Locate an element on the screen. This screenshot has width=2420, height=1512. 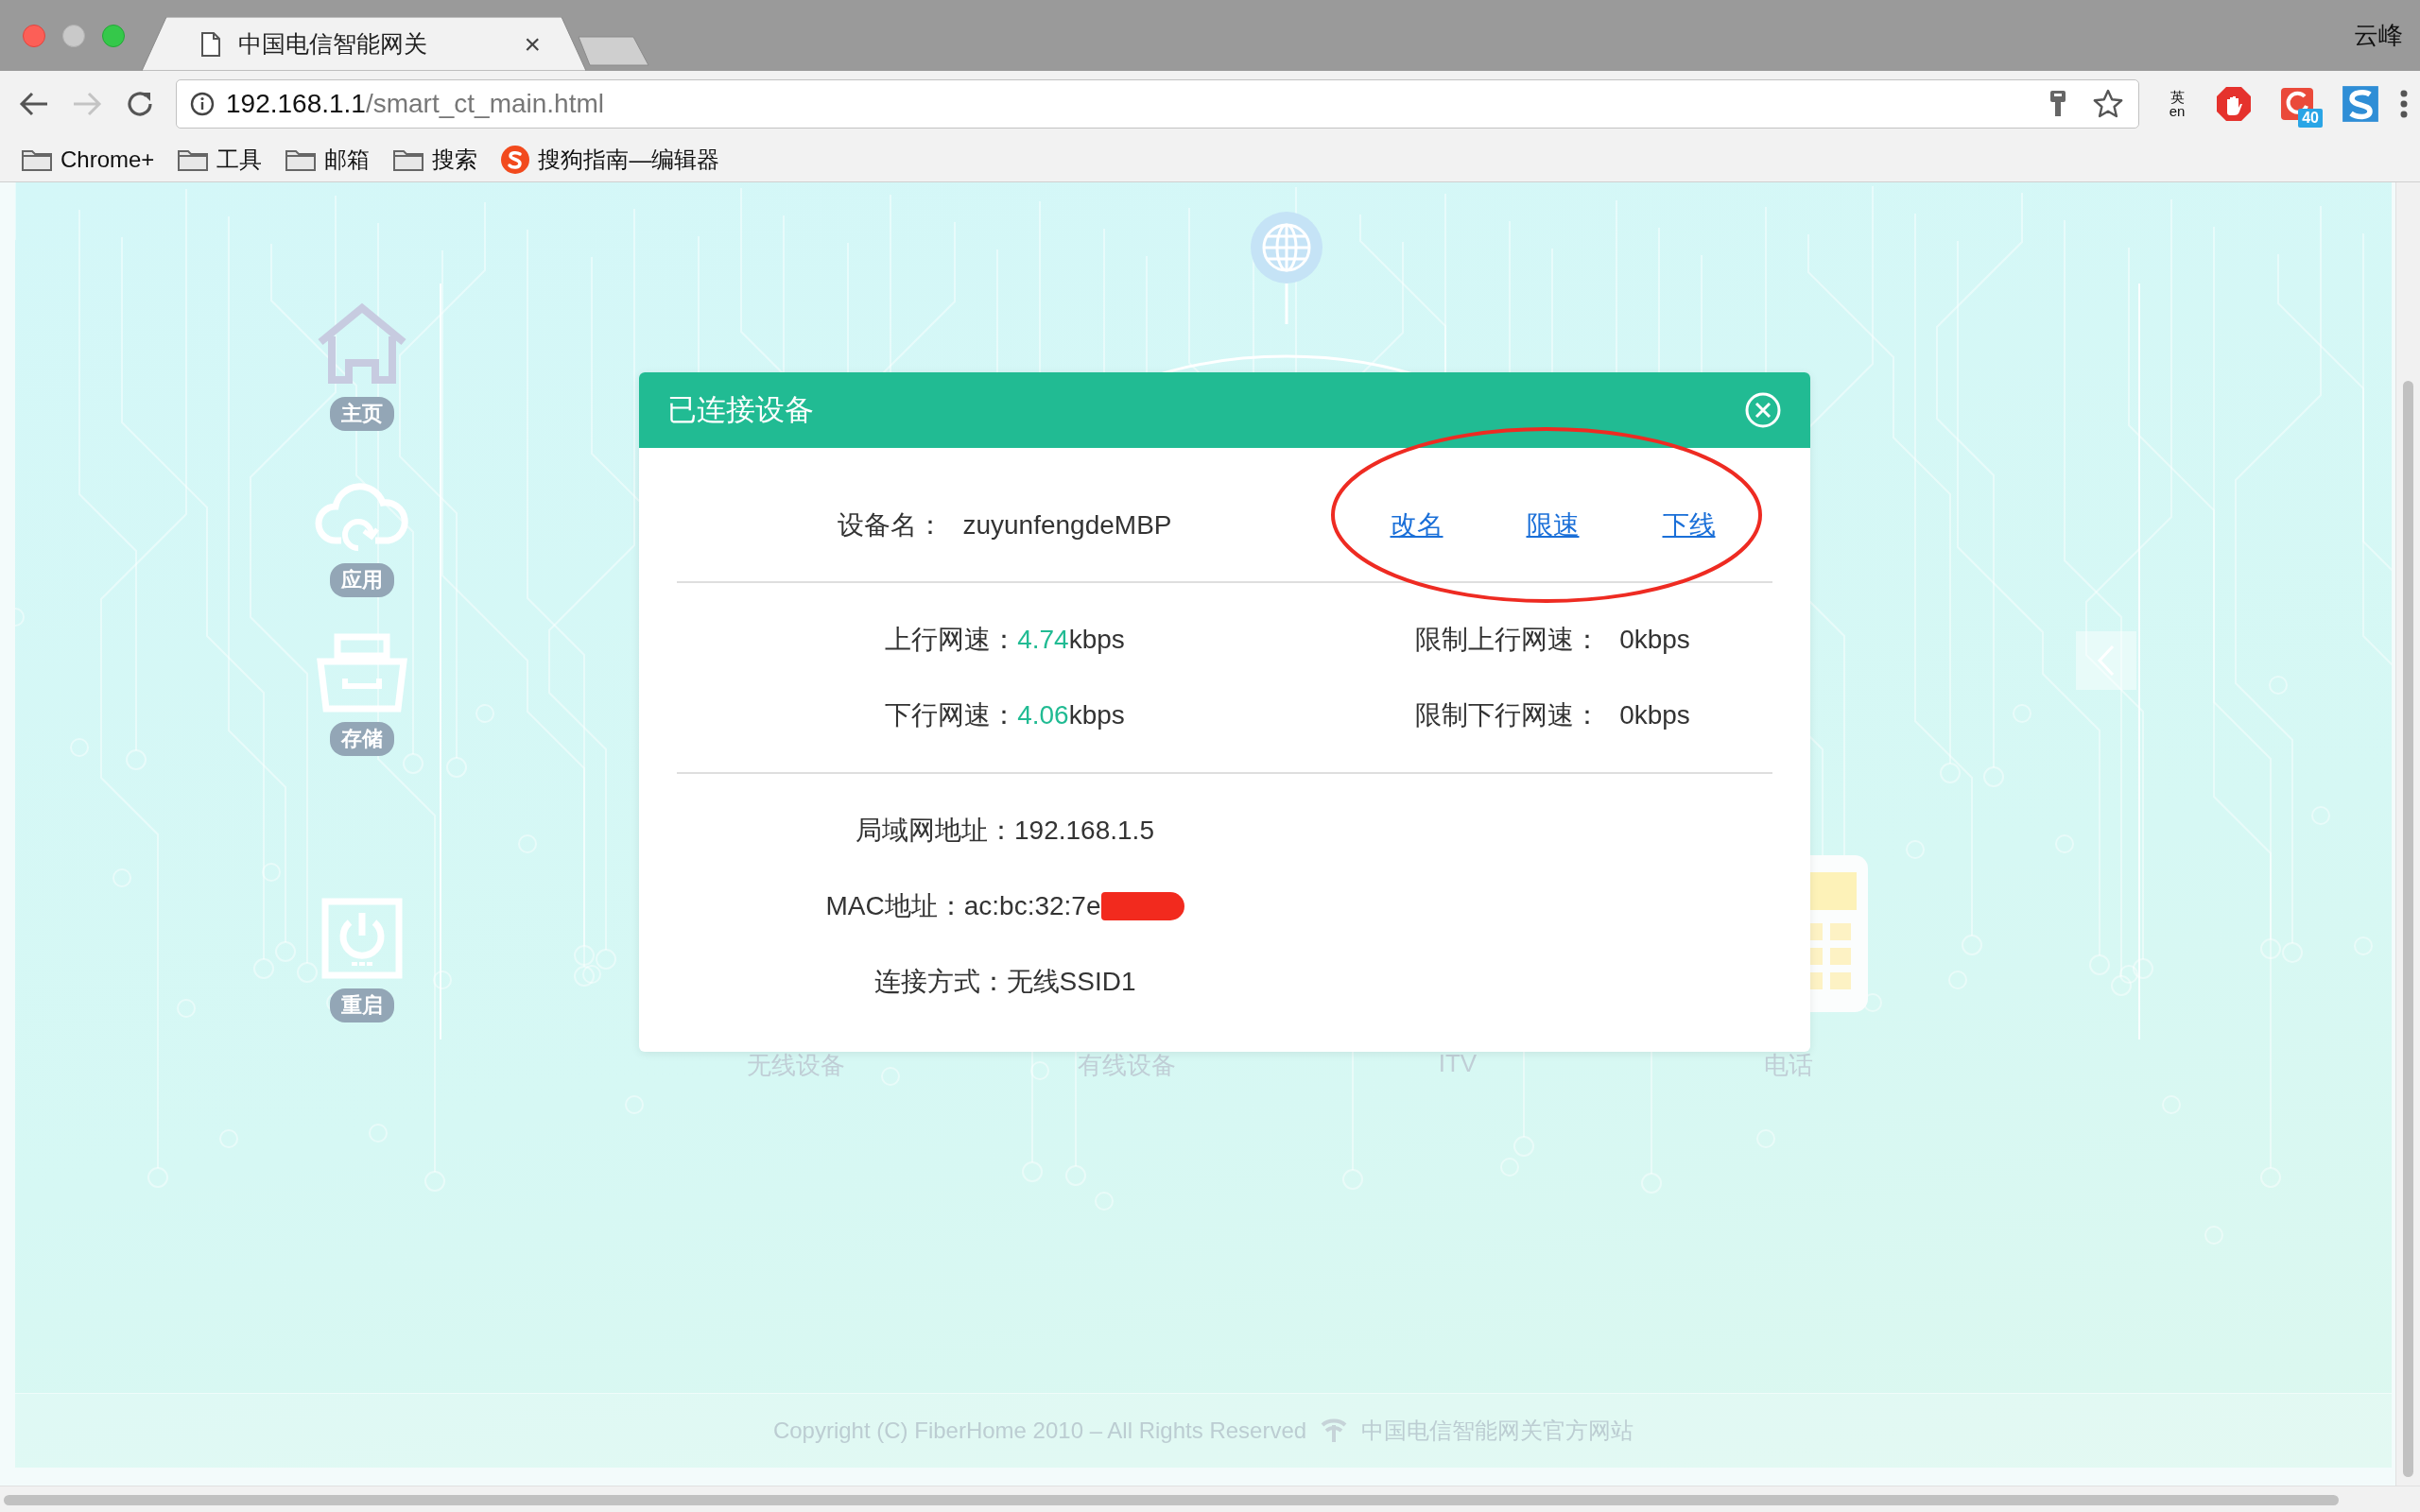
bookmark: 搜狗指南—编辑器 is located at coordinates (610, 159).